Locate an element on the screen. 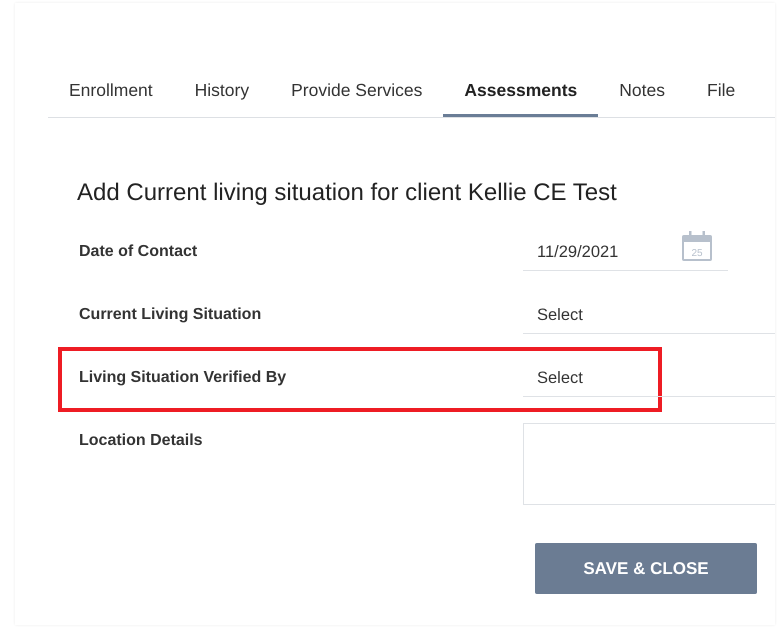  field-label: Location Details is located at coordinates (141, 441).